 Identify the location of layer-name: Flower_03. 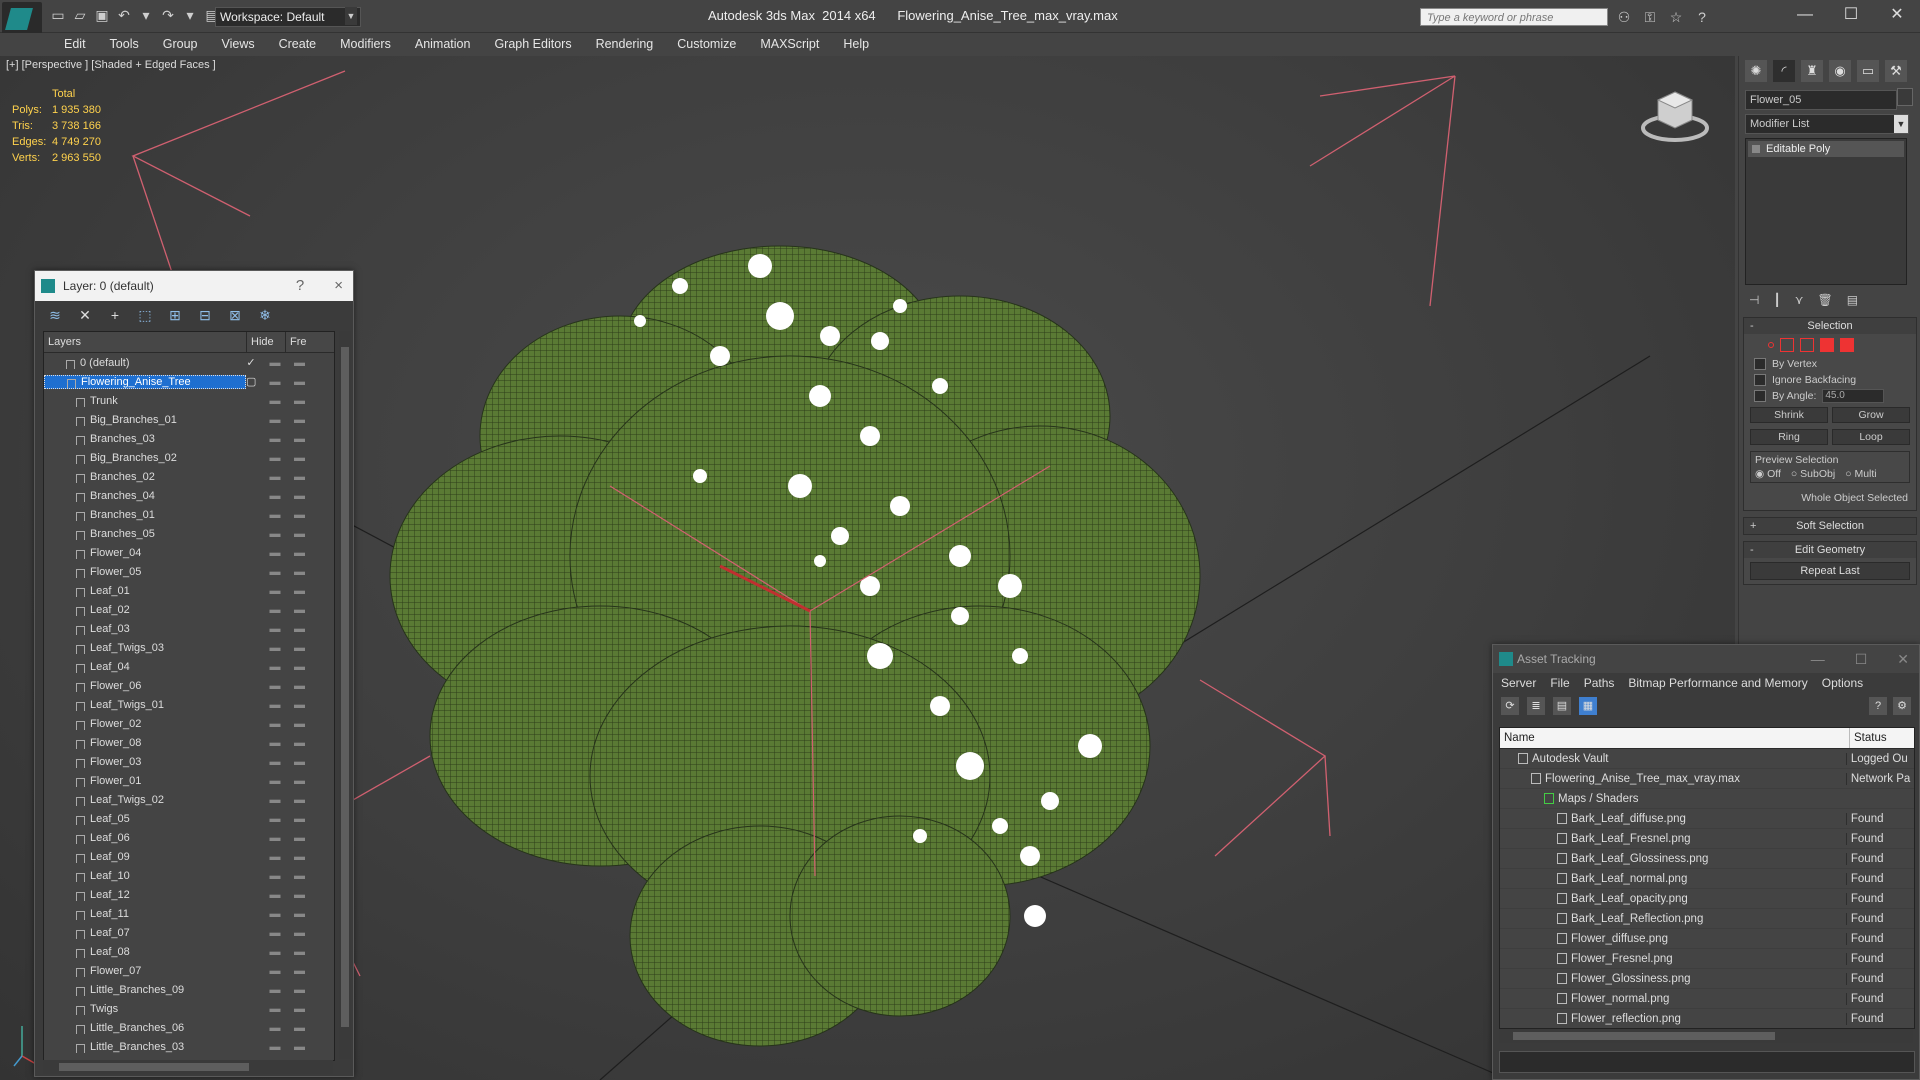
(145, 762).